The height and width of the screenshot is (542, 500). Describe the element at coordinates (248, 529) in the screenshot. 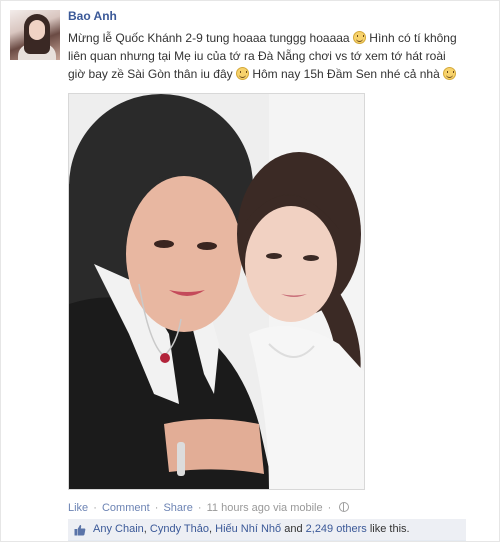

I see `liker-link: Hiếu Nhí Nhố` at that location.